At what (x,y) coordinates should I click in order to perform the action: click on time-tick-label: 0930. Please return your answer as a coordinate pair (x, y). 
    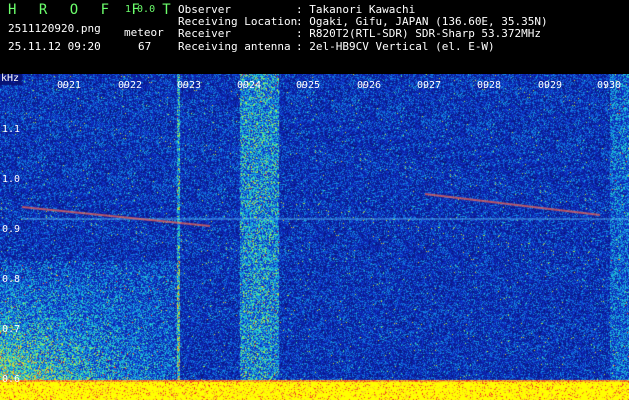
    Looking at the image, I should click on (609, 85).